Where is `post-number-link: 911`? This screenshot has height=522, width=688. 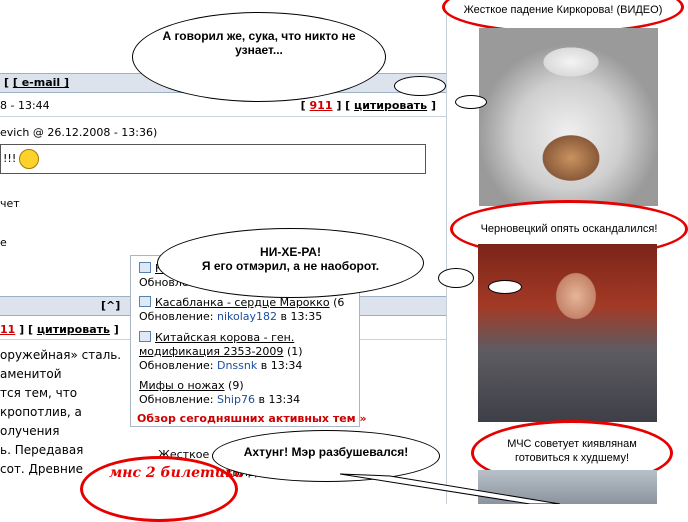 post-number-link: 911 is located at coordinates (321, 105).